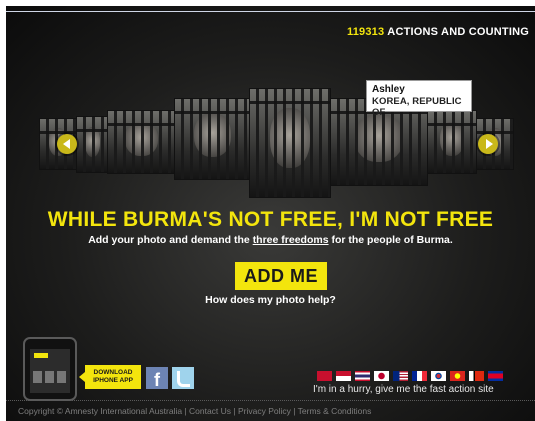 The height and width of the screenshot is (421, 535). Describe the element at coordinates (388, 89) in the screenshot. I see `tooltip-name: Ashley` at that location.